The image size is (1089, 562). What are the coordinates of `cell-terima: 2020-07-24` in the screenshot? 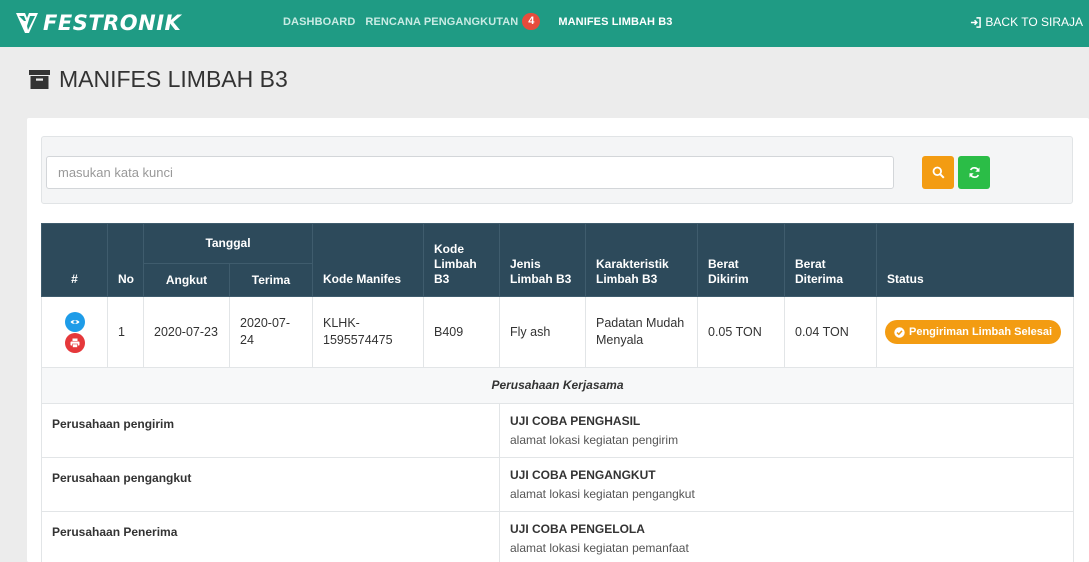 It's located at (271, 332).